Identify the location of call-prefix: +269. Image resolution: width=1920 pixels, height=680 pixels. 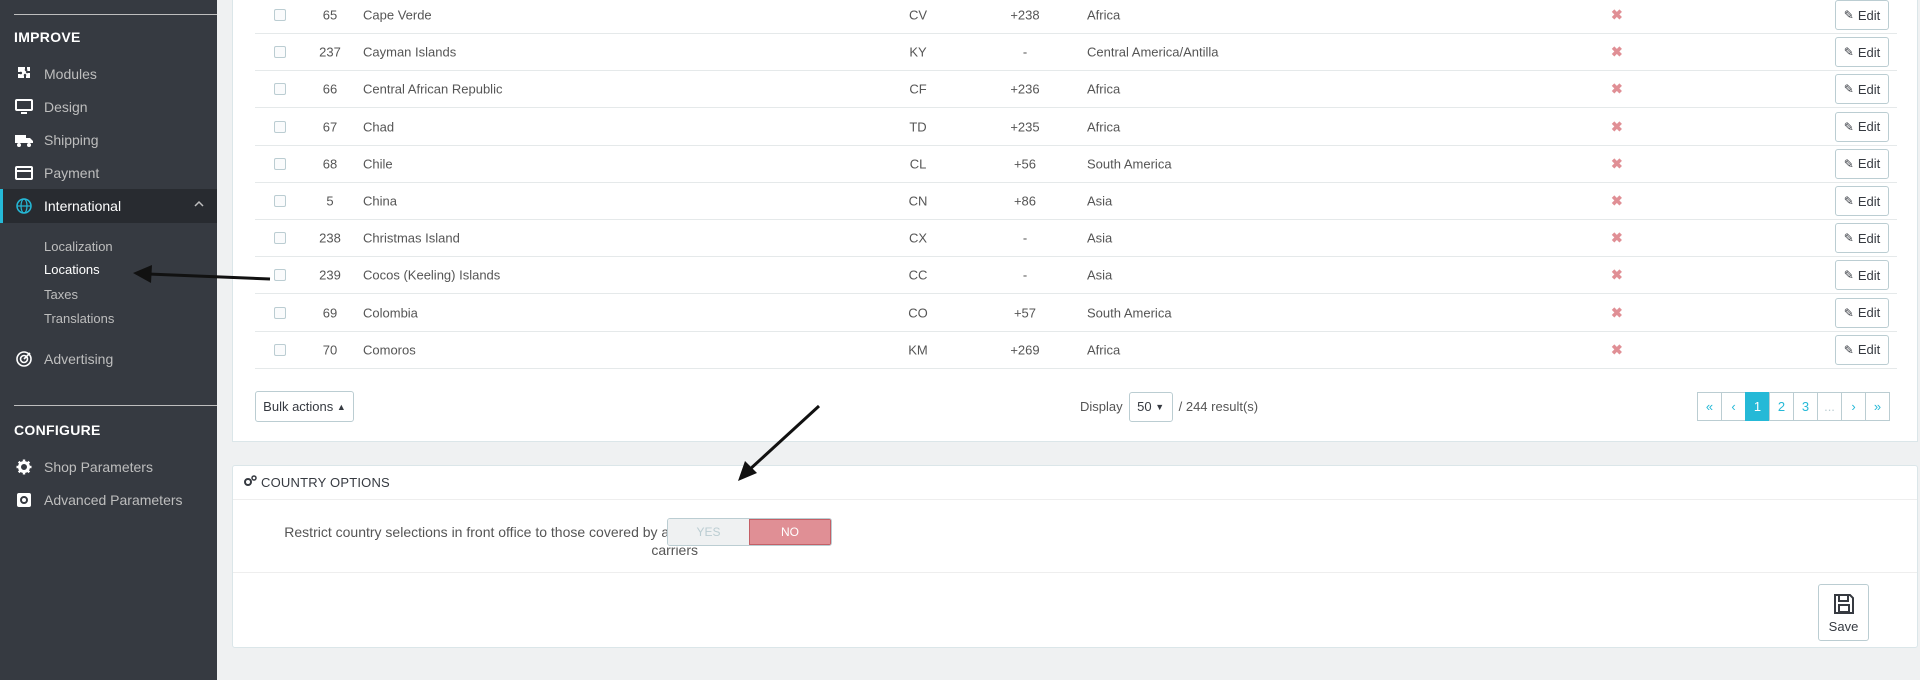
(1025, 350).